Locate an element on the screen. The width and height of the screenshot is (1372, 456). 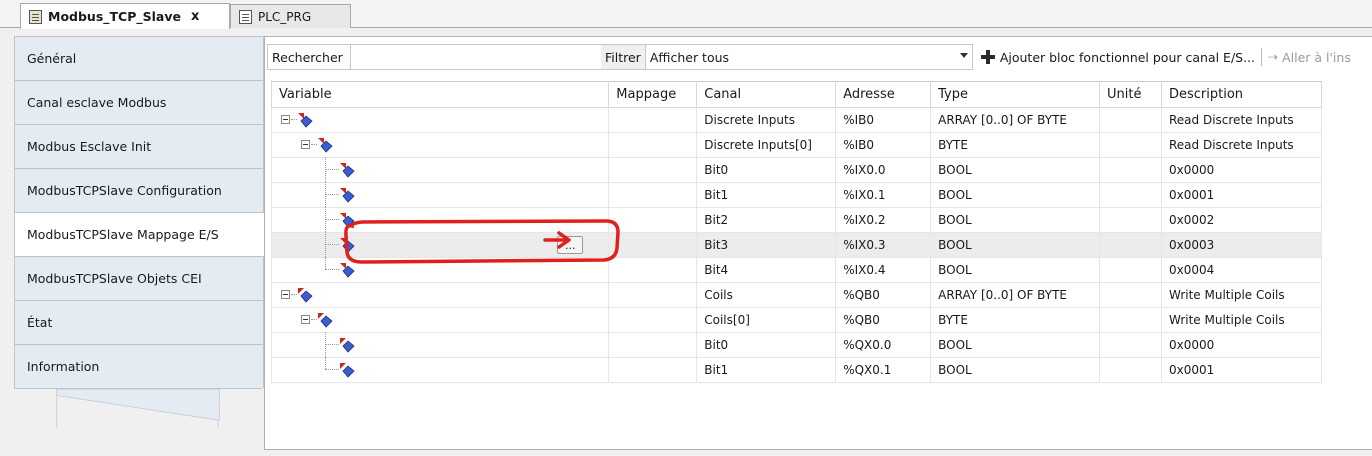
sidebar-item-general: Général is located at coordinates (139, 58).